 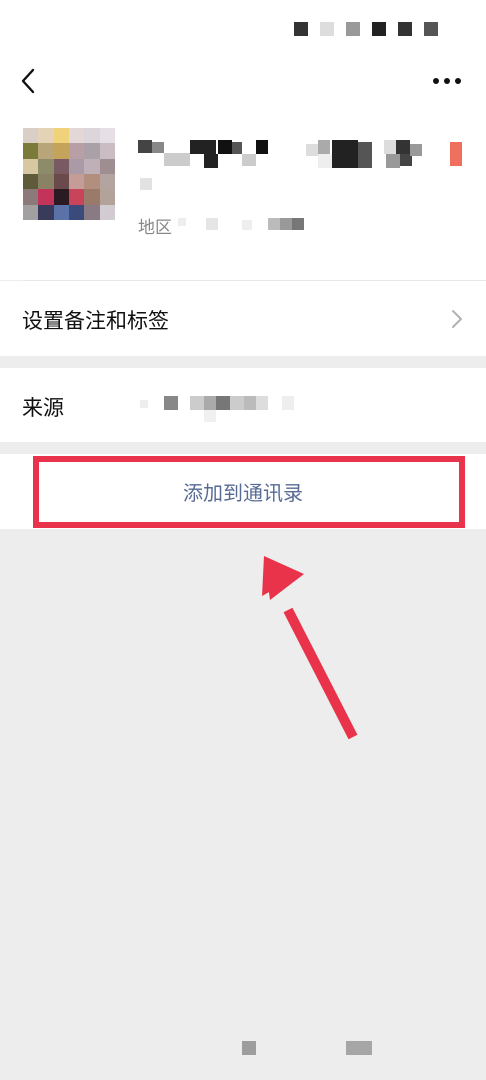 I want to click on nickname-mosaic-extra, so click(x=146, y=184).